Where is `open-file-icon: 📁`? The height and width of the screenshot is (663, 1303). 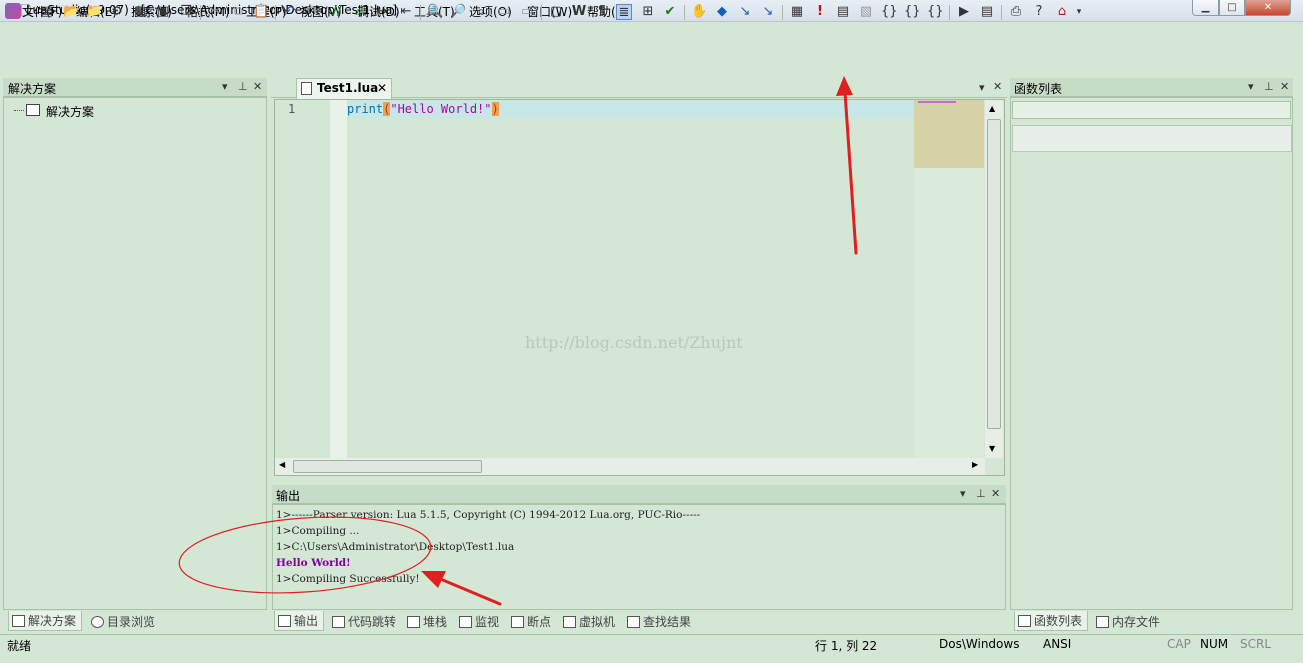 open-file-icon: 📁 is located at coordinates (94, 12).